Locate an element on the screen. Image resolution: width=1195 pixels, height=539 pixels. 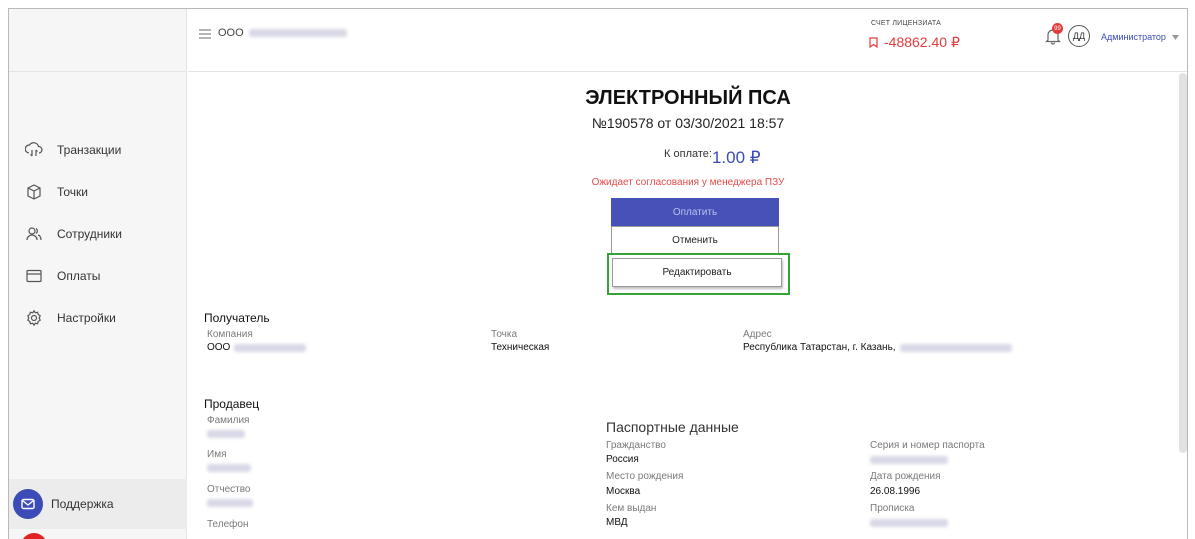
sidebar-item-settings: Настройки is located at coordinates (97, 318).